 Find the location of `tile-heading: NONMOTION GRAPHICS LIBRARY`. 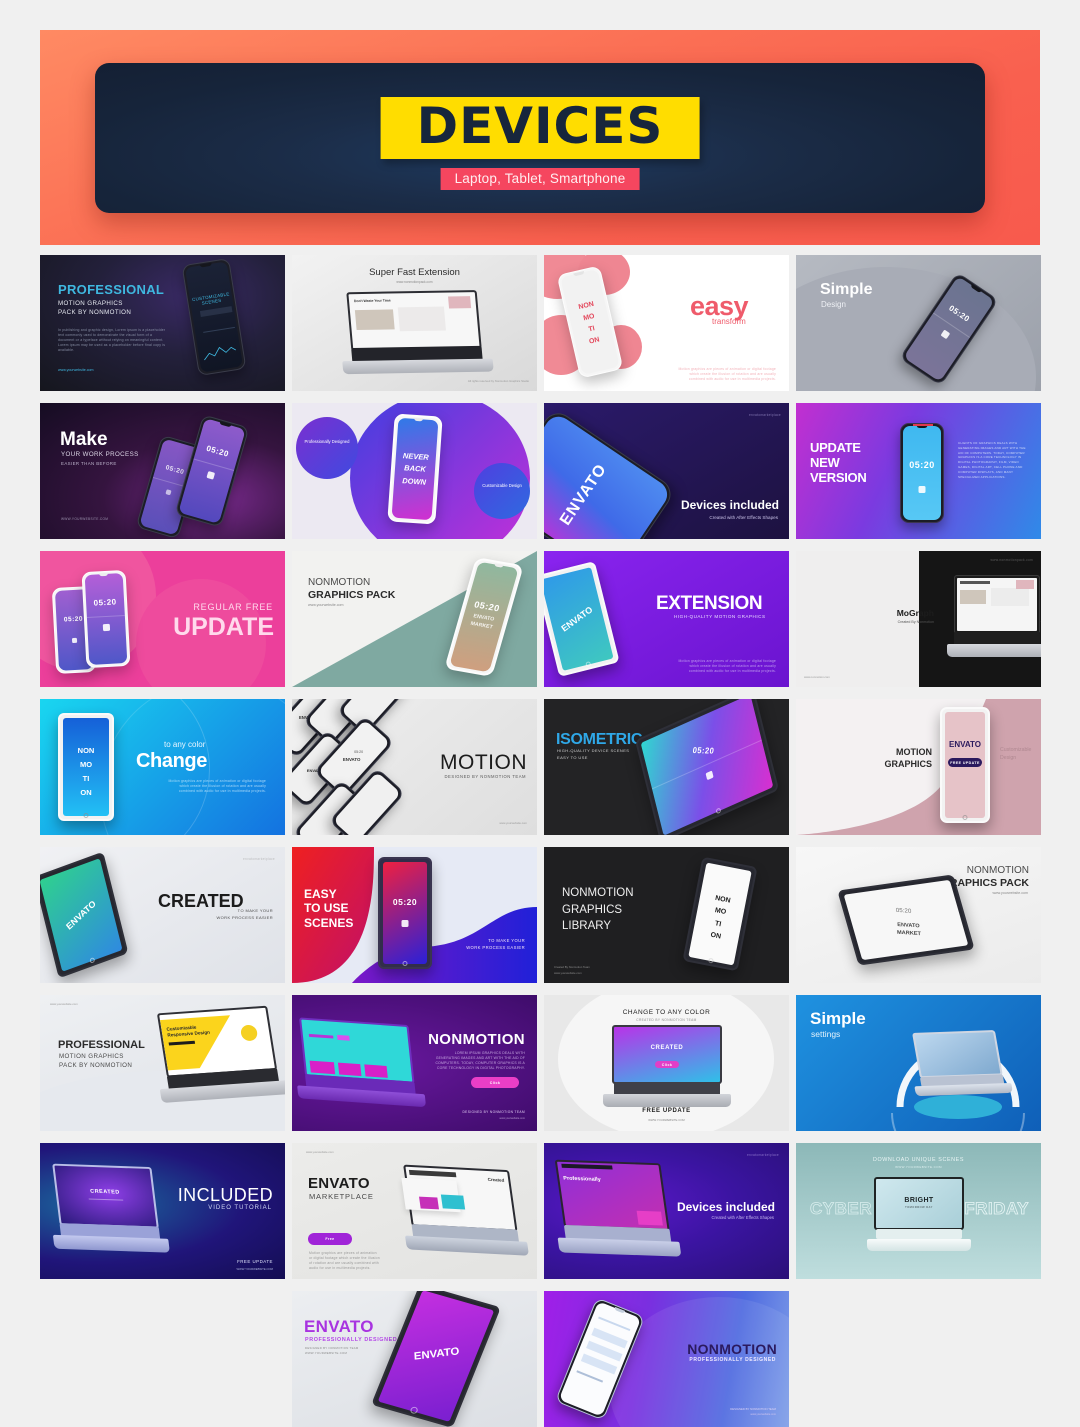

tile-heading: NONMOTION GRAPHICS LIBRARY is located at coordinates (598, 910).